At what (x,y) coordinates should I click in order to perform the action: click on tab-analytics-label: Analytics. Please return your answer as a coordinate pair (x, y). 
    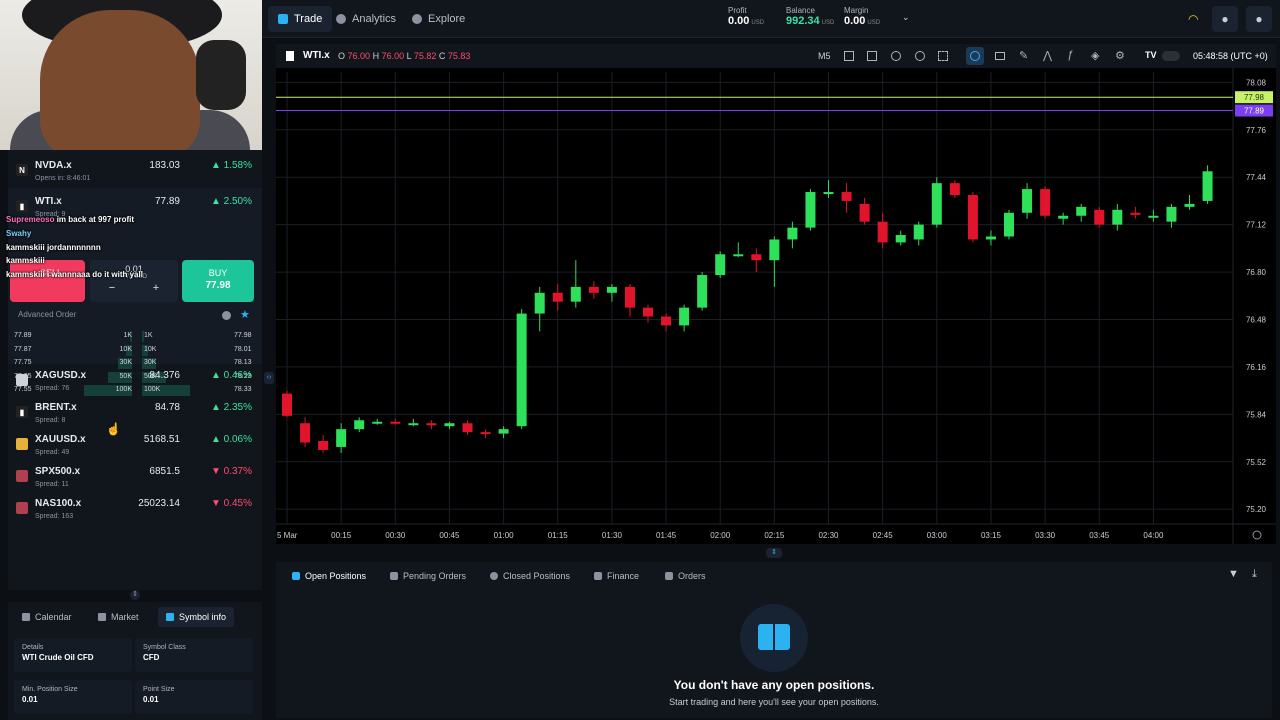
    Looking at the image, I should click on (374, 19).